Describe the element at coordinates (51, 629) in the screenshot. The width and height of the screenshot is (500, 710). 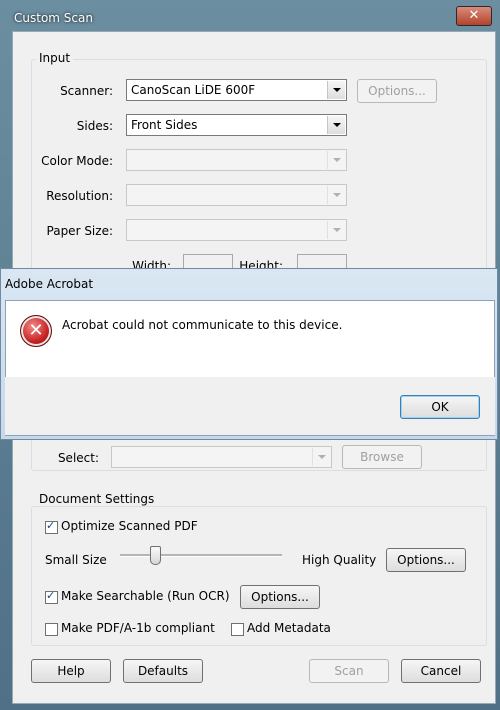
I see `pdfa-checkbox` at that location.